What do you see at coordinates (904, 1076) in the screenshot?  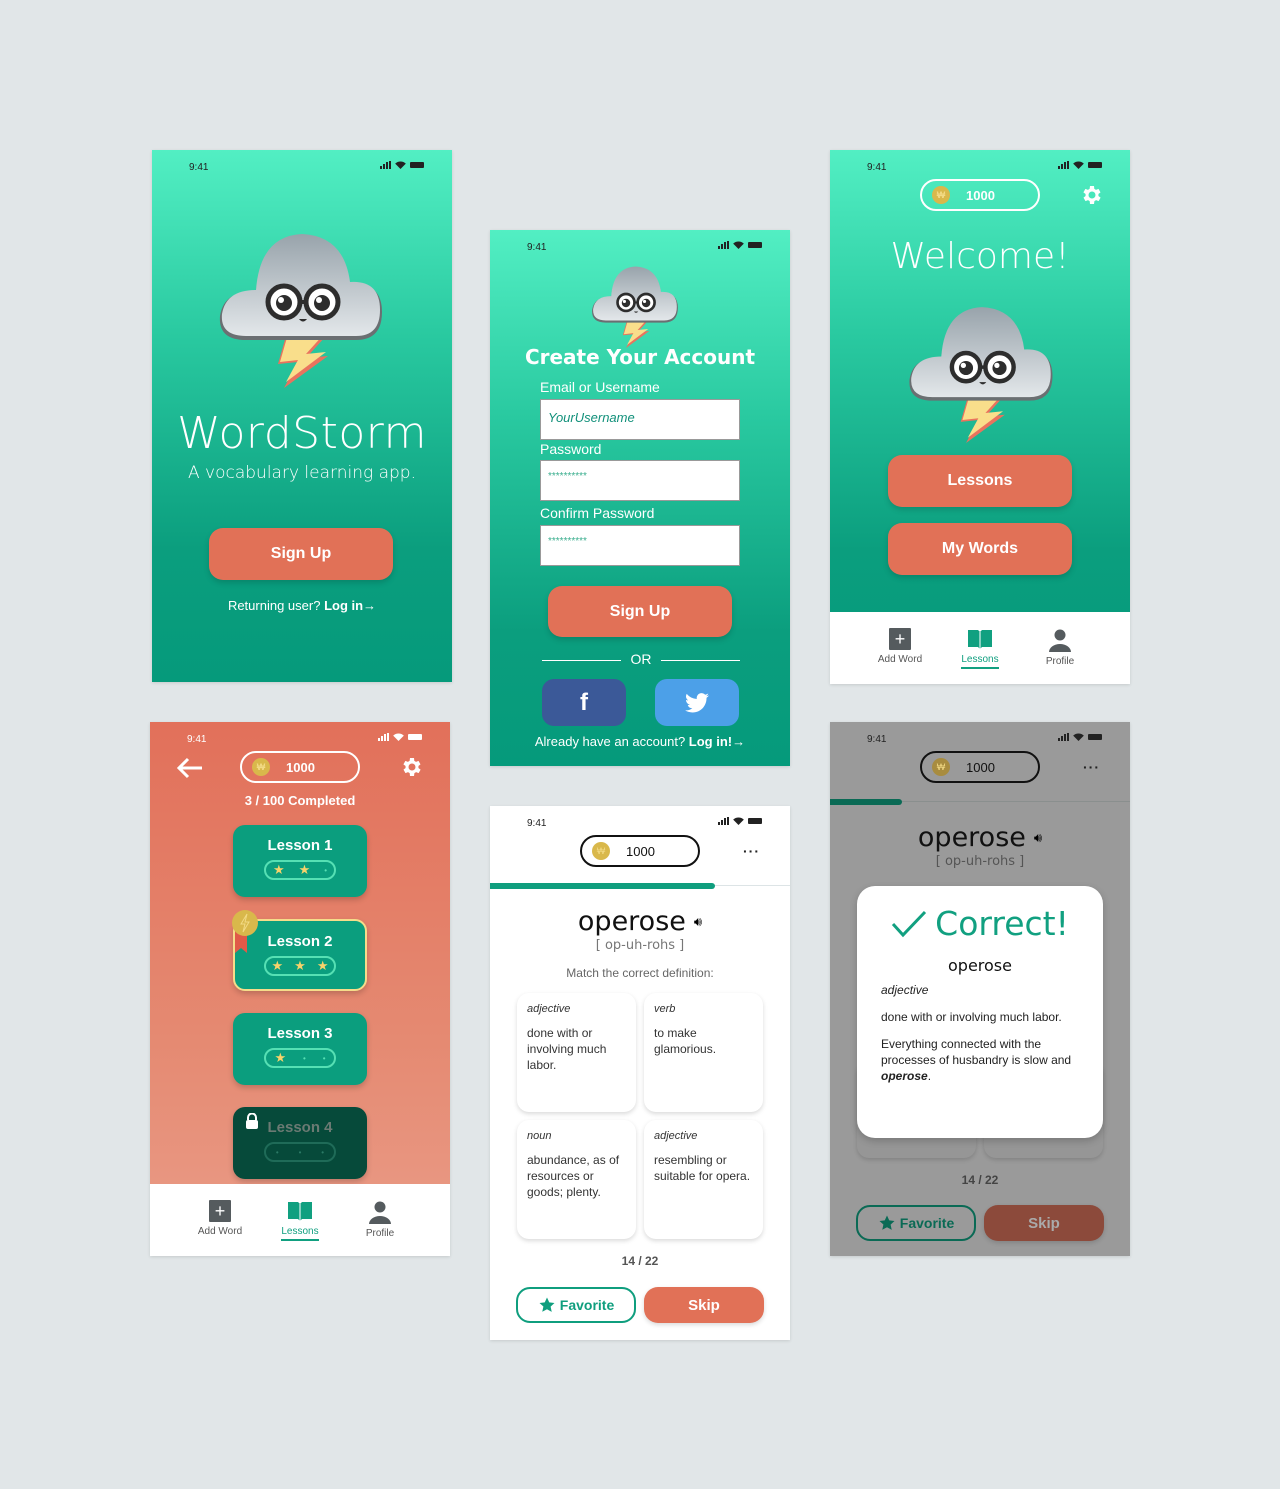 I see `example-word: operose` at bounding box center [904, 1076].